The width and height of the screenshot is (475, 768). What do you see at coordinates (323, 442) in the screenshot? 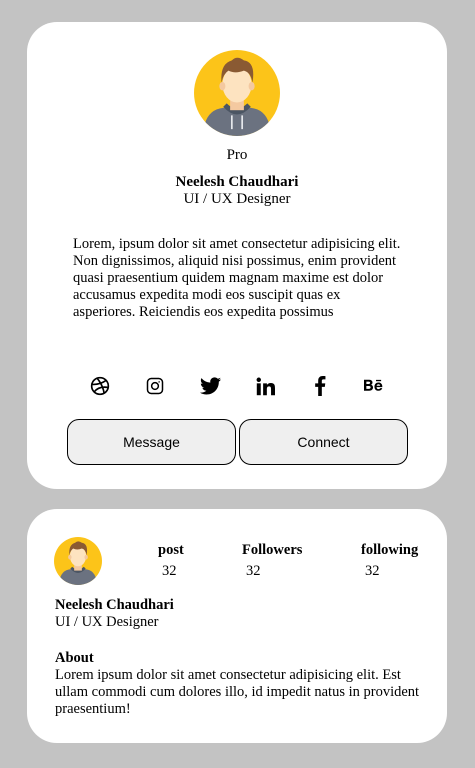
I see `connect-button: Connect` at bounding box center [323, 442].